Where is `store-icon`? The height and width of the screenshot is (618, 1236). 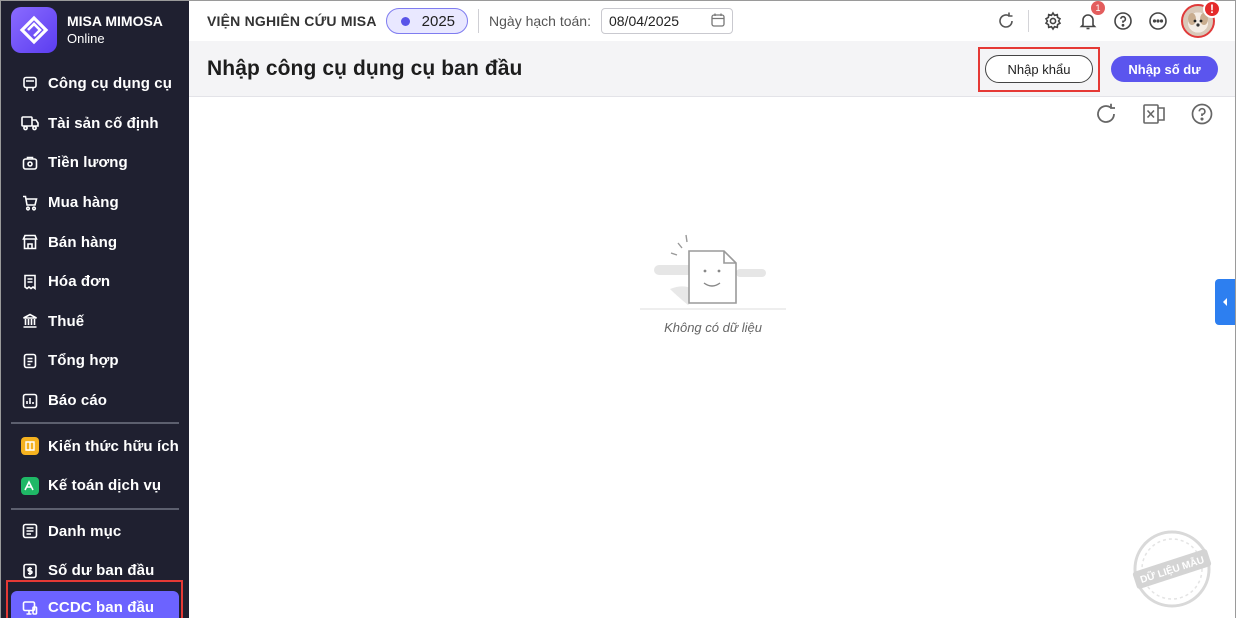
store-icon is located at coordinates (30, 242).